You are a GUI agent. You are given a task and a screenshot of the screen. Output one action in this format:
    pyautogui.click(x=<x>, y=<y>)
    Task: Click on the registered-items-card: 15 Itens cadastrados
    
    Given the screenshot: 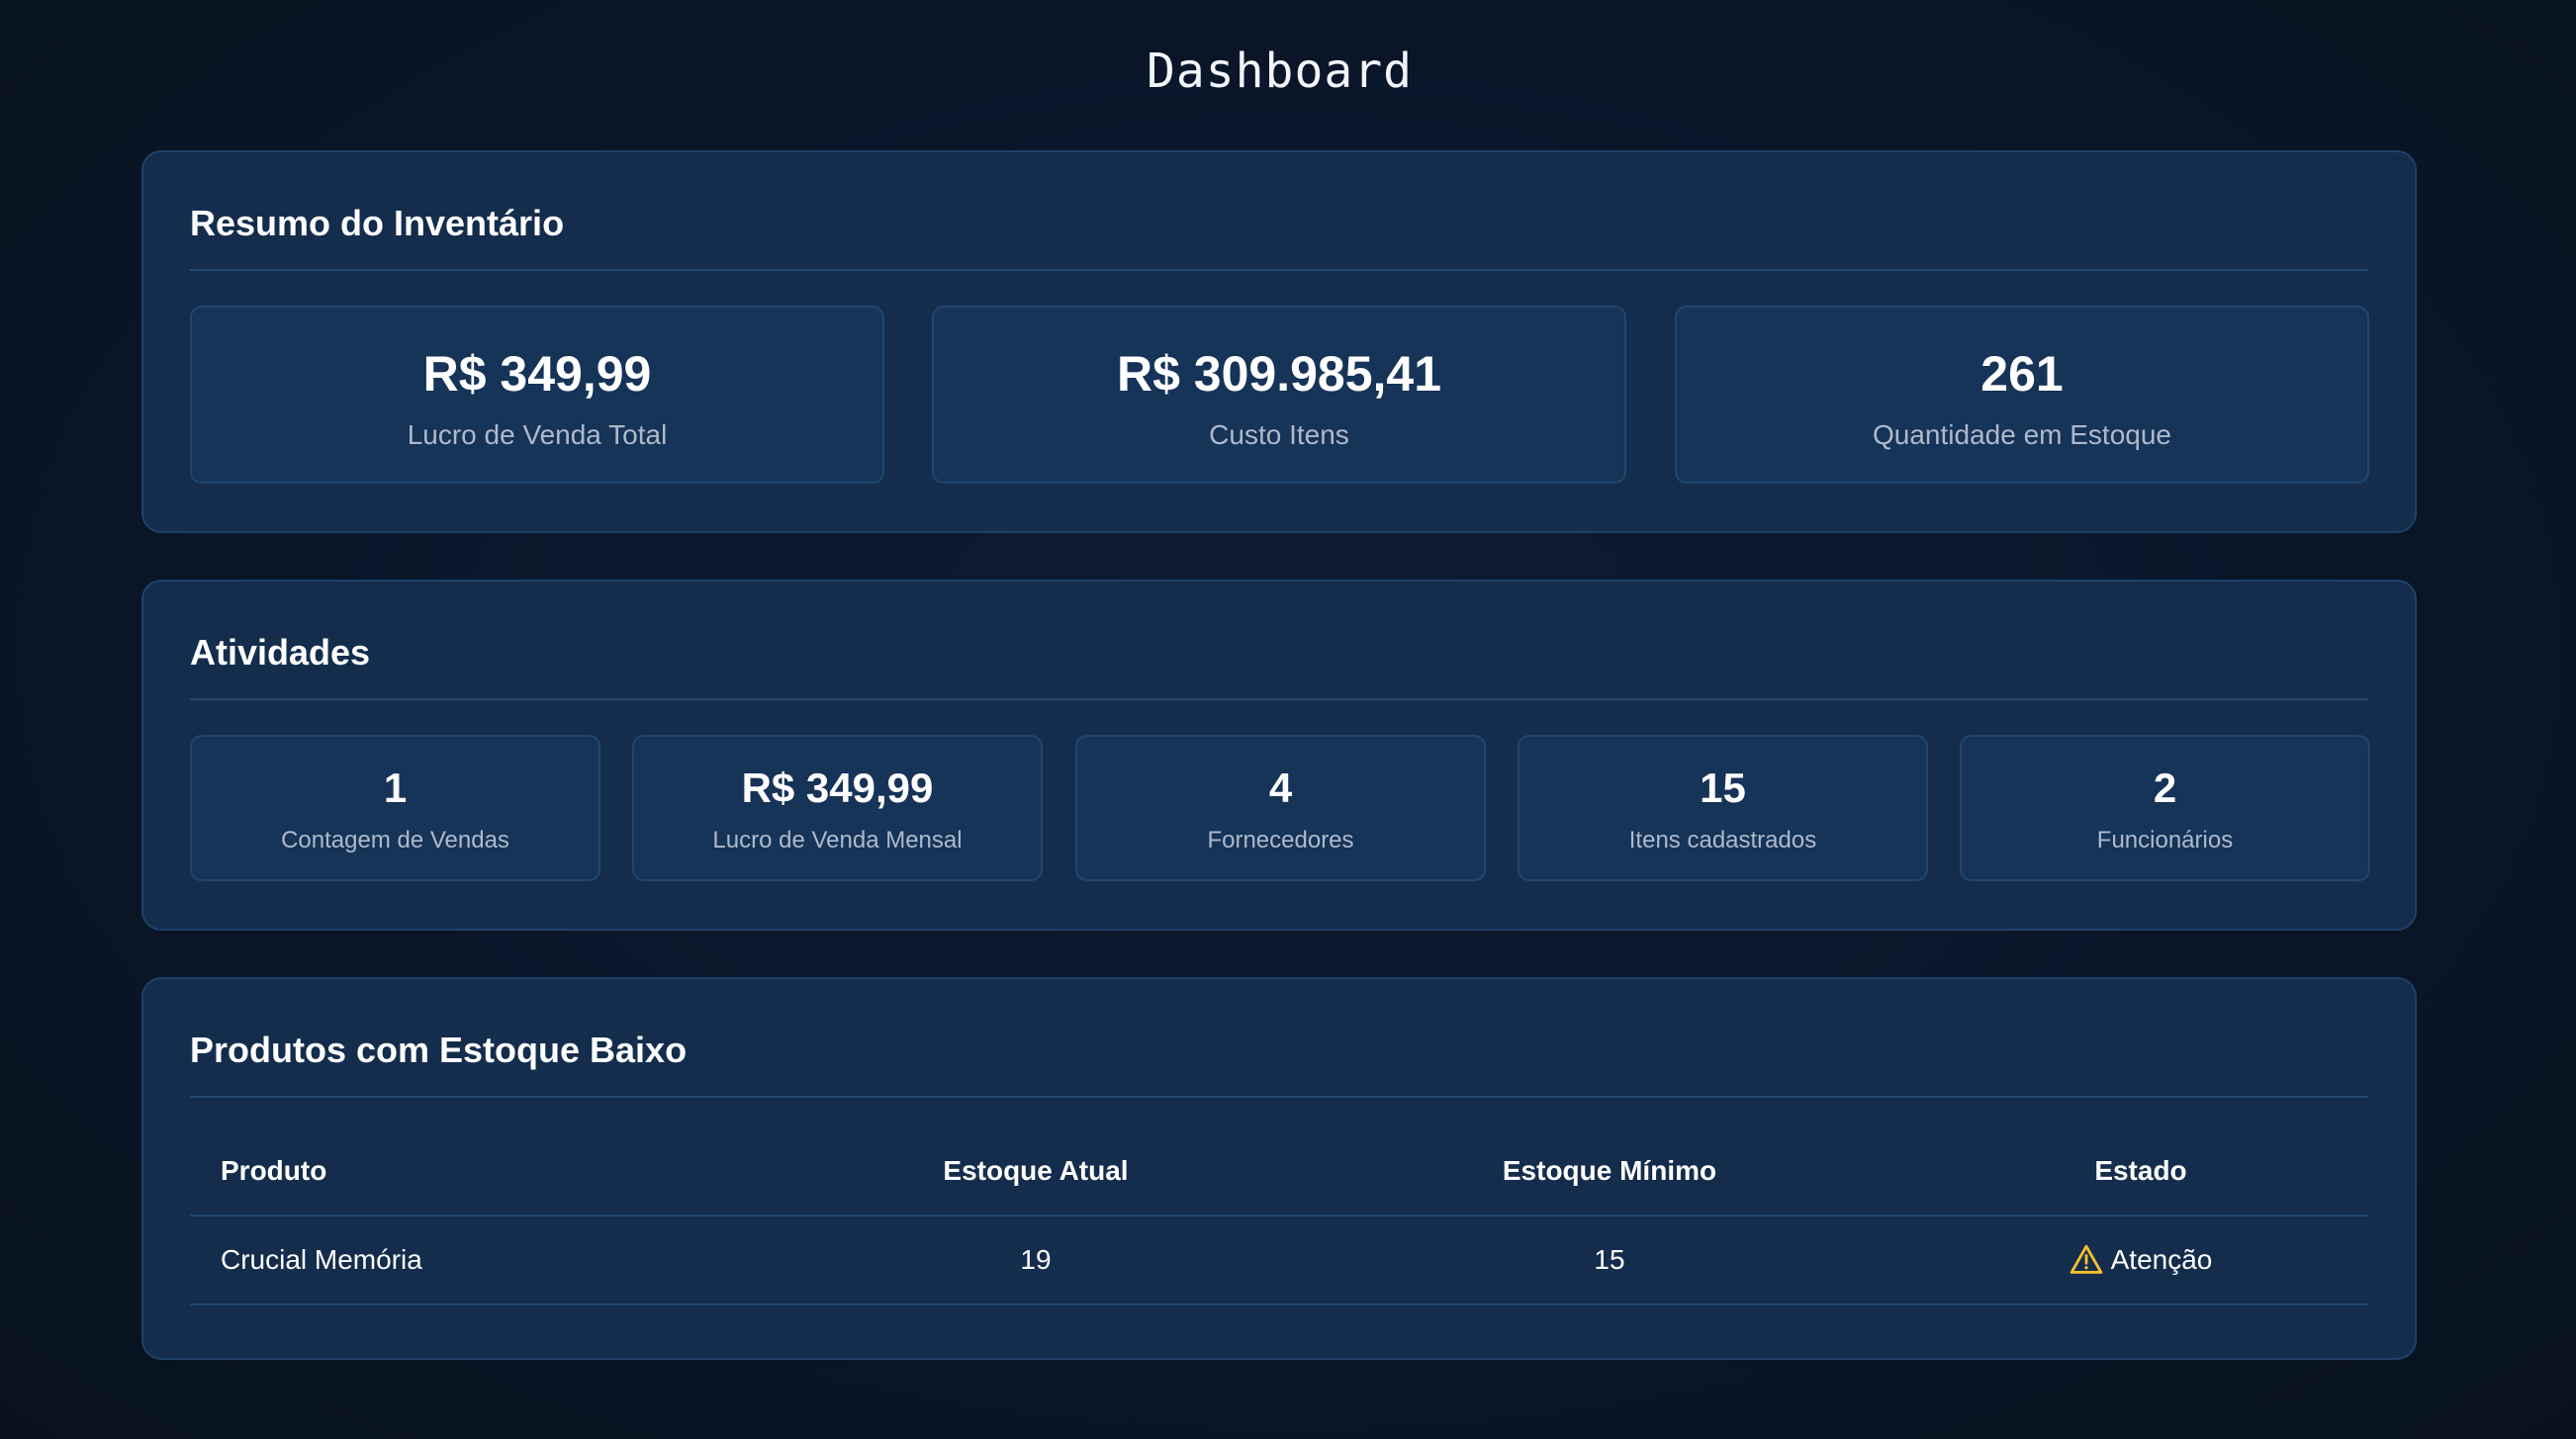 What is the action you would take?
    pyautogui.click(x=1723, y=808)
    